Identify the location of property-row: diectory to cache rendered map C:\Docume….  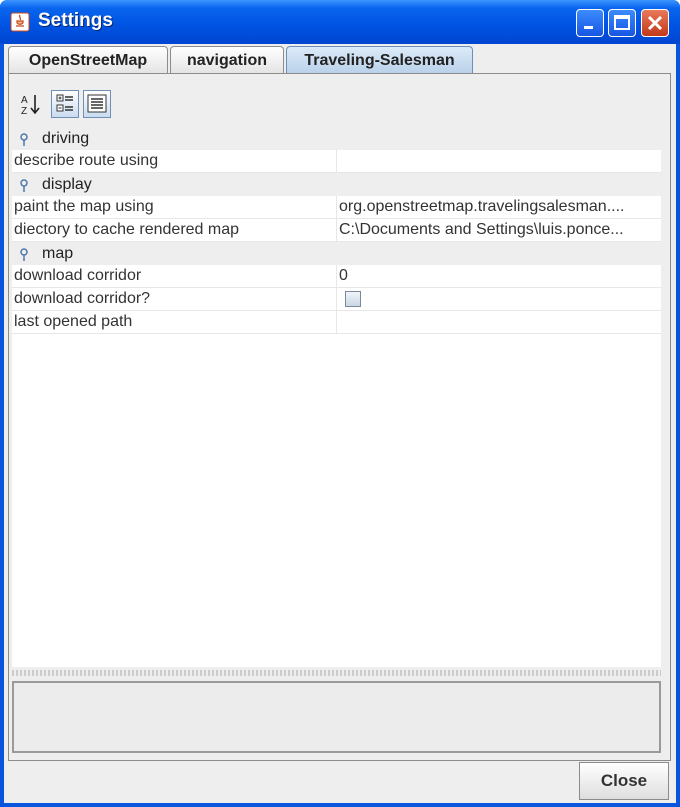
(336, 230).